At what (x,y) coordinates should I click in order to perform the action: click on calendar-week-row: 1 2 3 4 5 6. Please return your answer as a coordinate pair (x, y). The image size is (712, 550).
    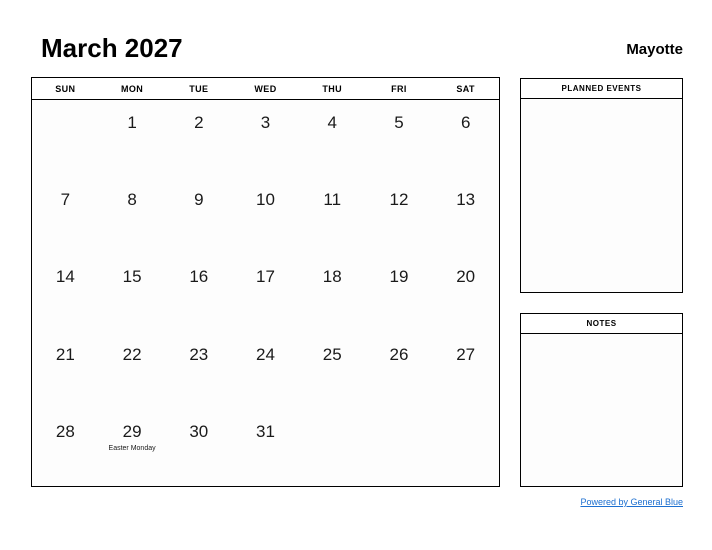
    Looking at the image, I should click on (265, 138).